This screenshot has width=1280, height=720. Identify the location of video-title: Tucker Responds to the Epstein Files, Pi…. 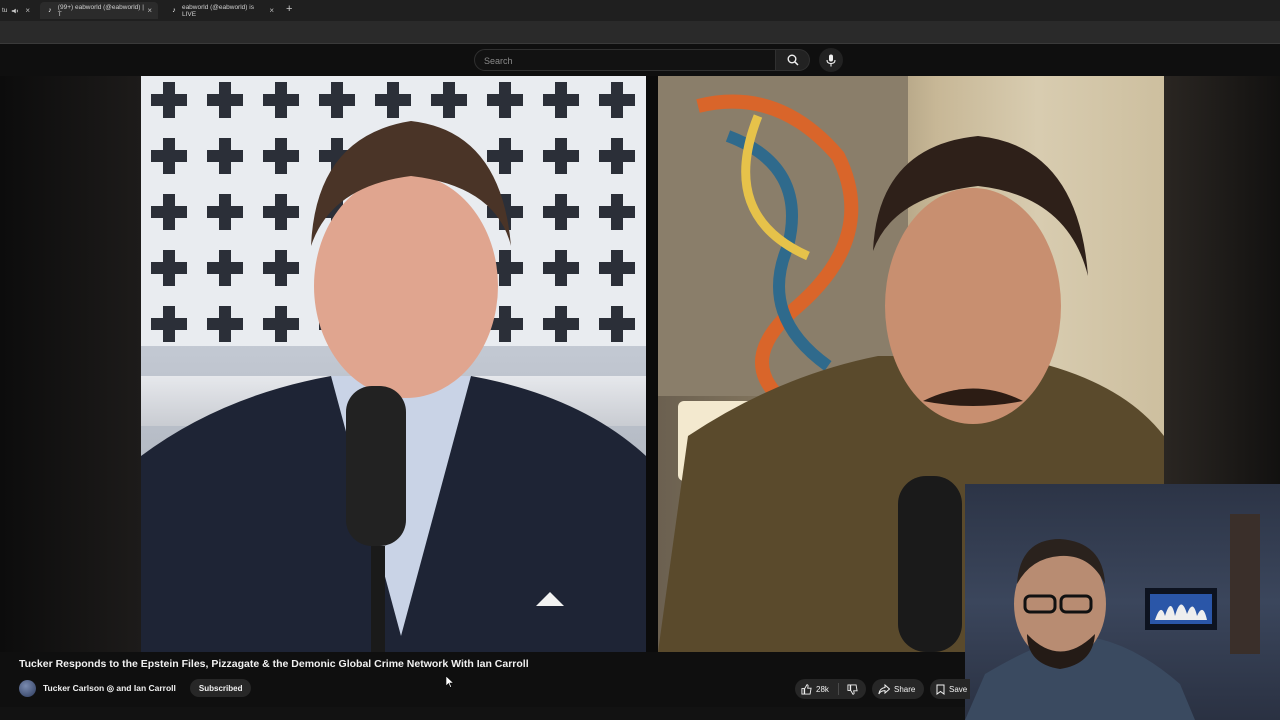
(274, 664).